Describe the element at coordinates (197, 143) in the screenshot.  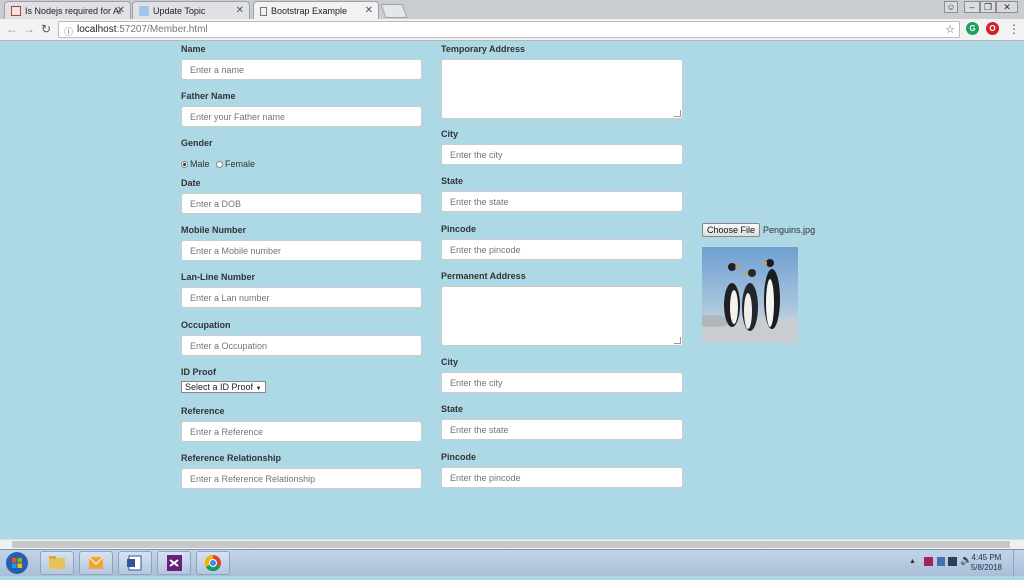
I see `gender-label: Gender` at that location.